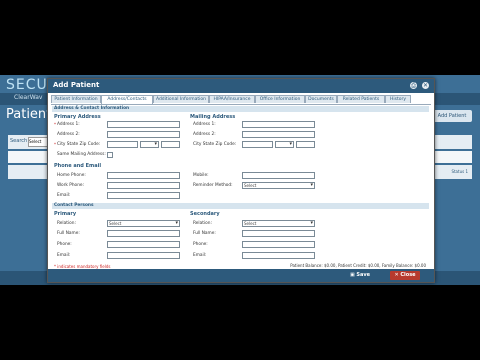  Describe the element at coordinates (321, 99) in the screenshot. I see `tab-documents: Documents` at that location.